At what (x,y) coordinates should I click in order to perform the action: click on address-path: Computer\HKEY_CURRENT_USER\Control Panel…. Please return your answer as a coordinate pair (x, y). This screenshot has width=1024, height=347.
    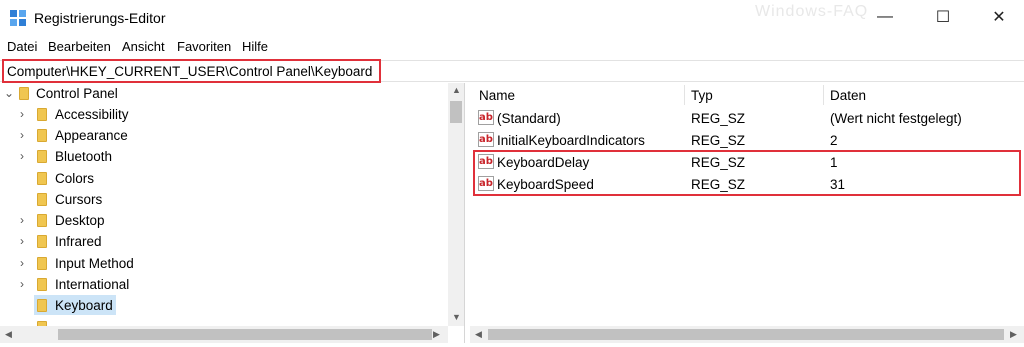
    Looking at the image, I should click on (189, 71).